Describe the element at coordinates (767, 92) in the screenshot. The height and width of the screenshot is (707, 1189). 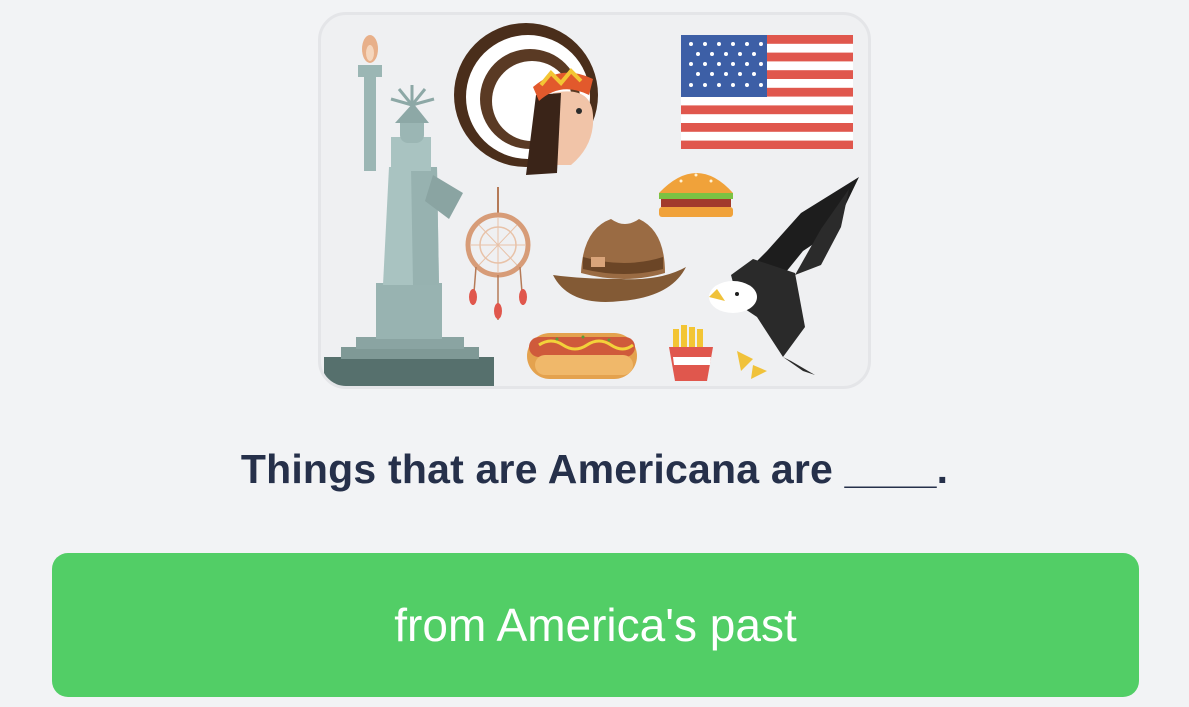
I see `american-flag-icon` at that location.